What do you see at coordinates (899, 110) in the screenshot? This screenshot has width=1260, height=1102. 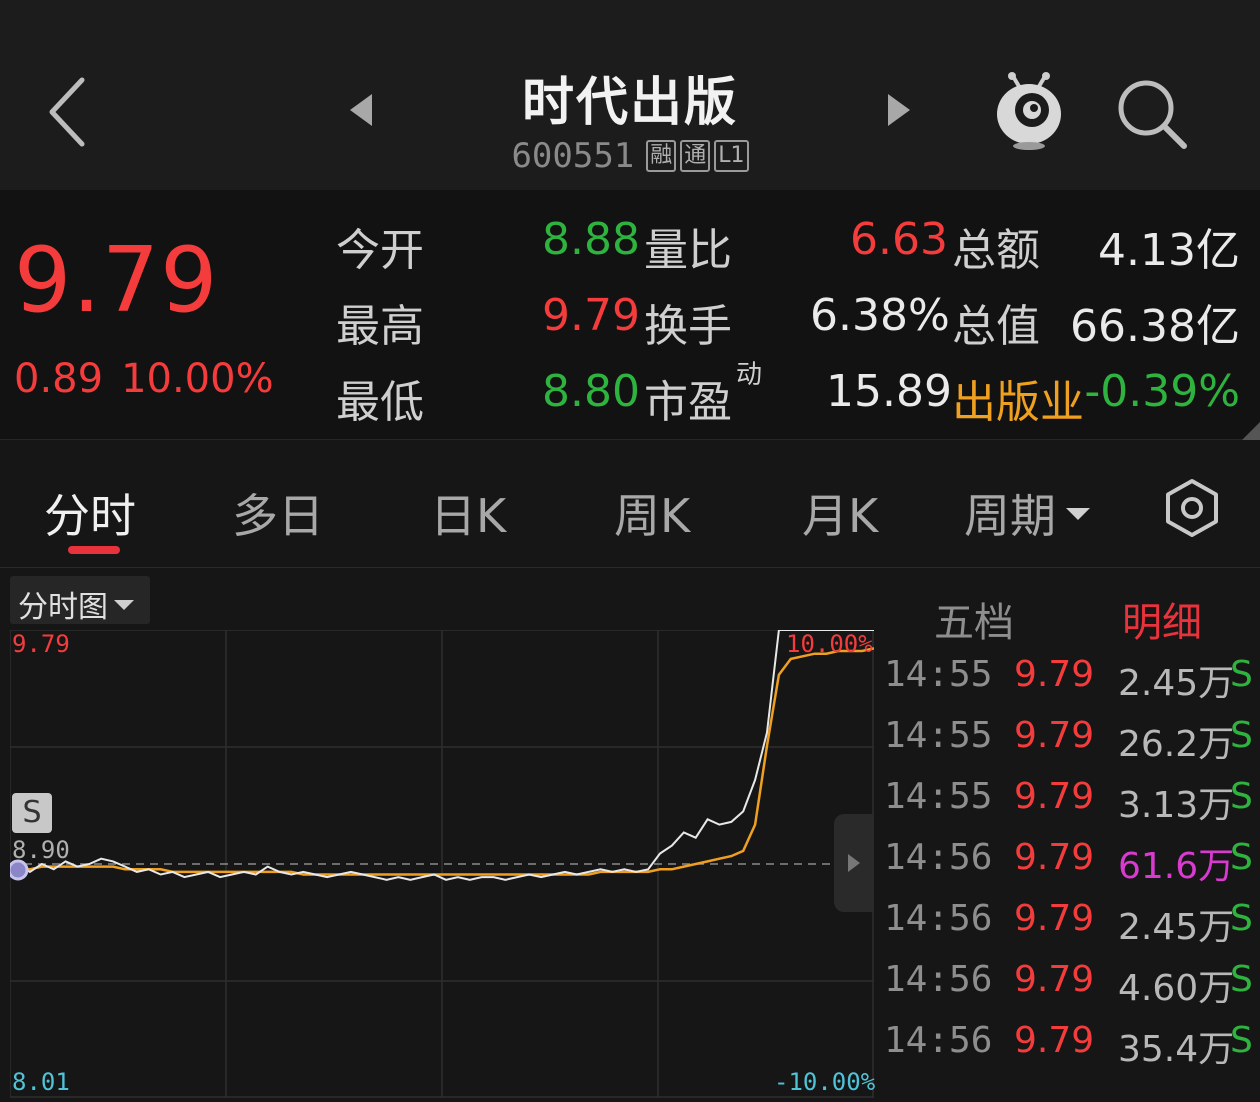 I see `next-stock-icon` at bounding box center [899, 110].